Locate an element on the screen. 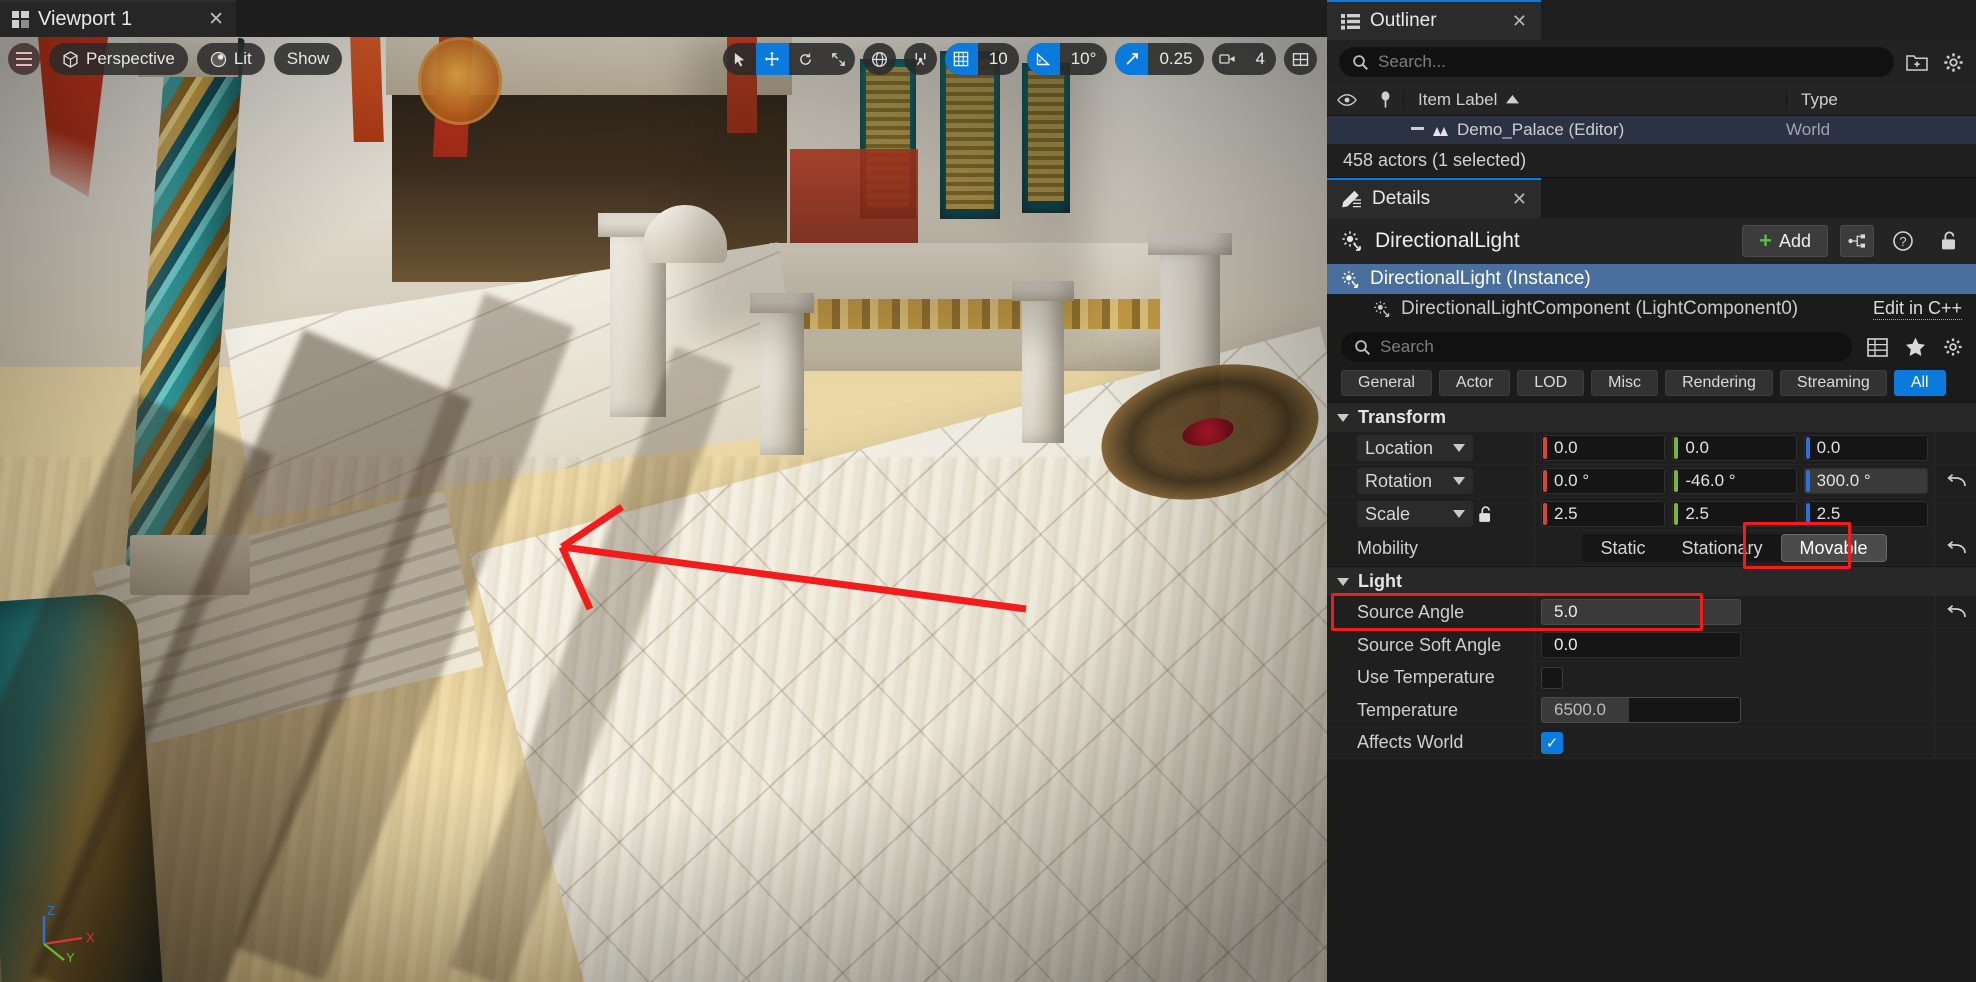 The height and width of the screenshot is (982, 1976). item-label-column-header: Item Label is located at coordinates (1594, 99).